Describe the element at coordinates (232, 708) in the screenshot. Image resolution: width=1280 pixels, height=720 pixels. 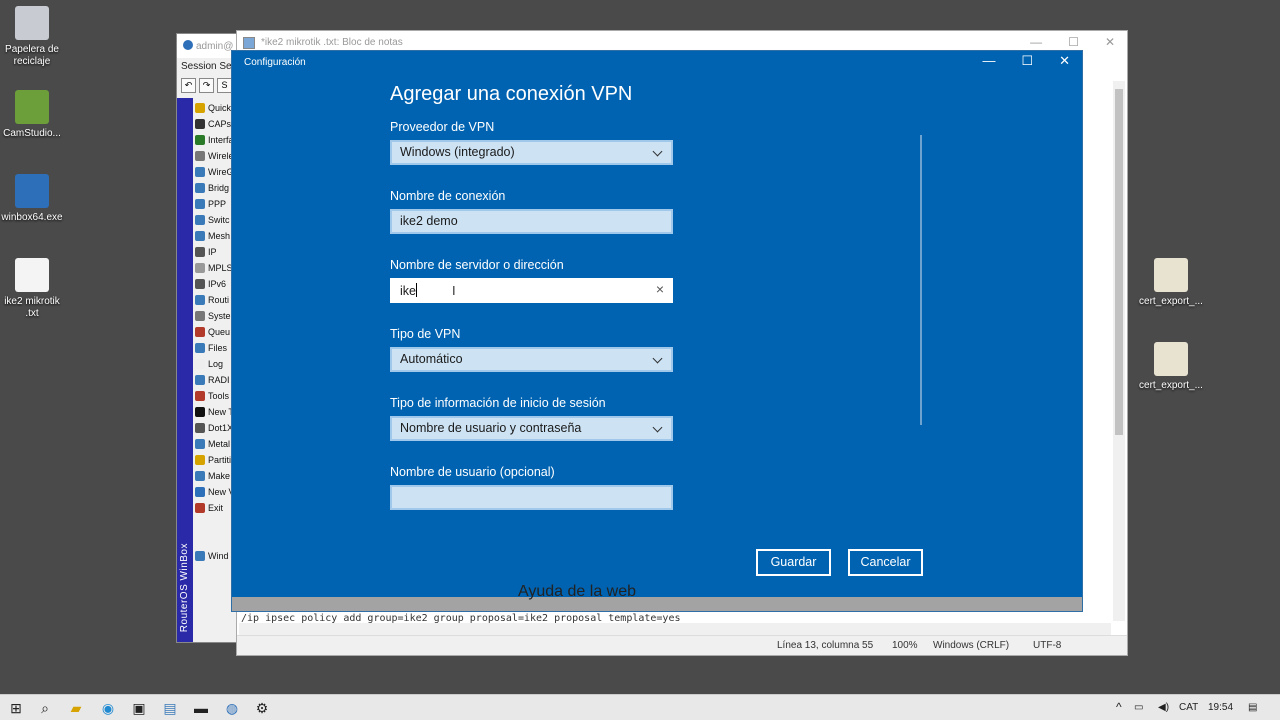
I see `winbox-taskbar-icon: ◍` at that location.